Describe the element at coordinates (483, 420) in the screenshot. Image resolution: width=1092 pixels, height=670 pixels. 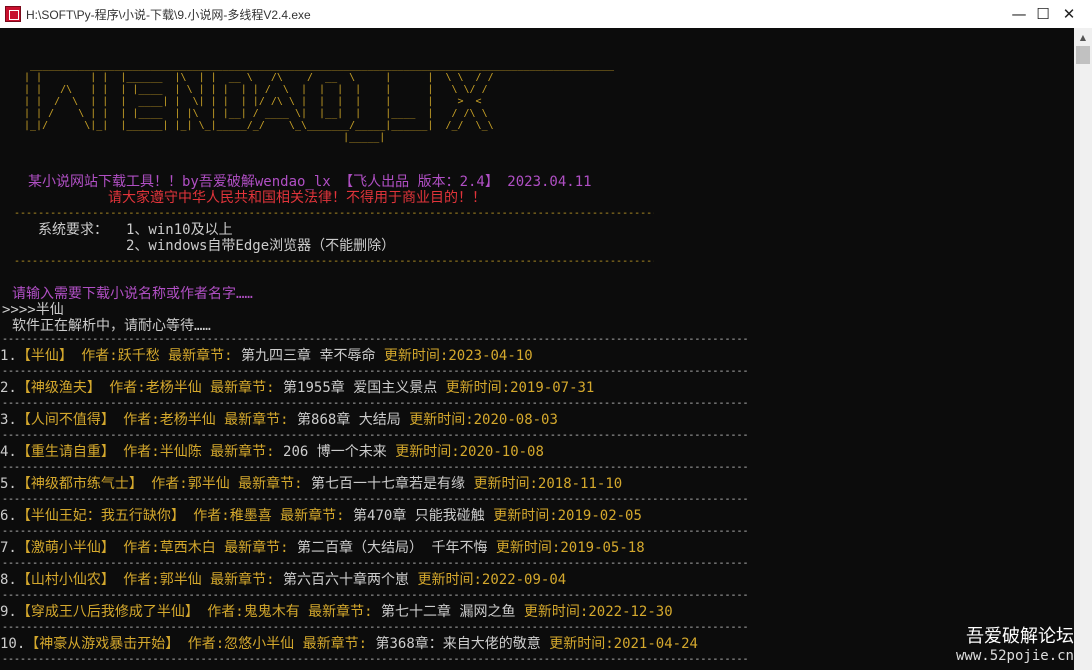
I see `result-update-time: 更新时间:2020-08-03` at that location.